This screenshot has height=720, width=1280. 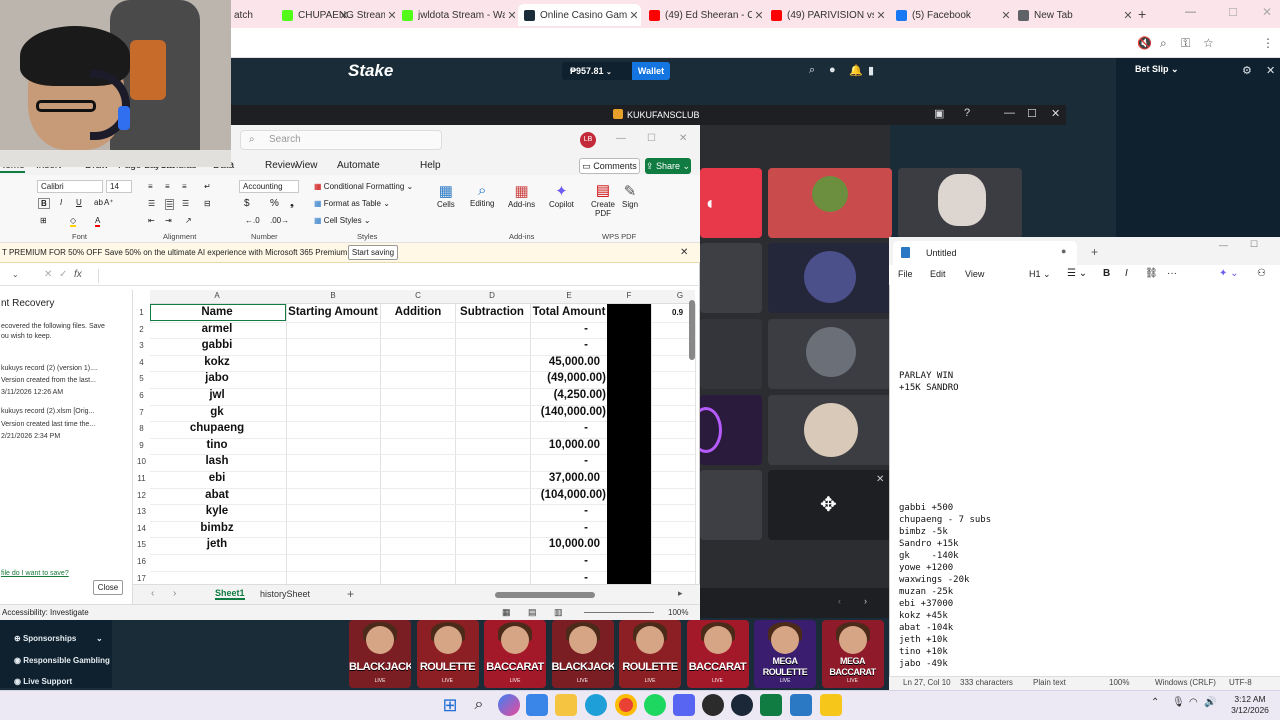 I want to click on share-button: ⇪ Share ⌄, so click(x=668, y=166).